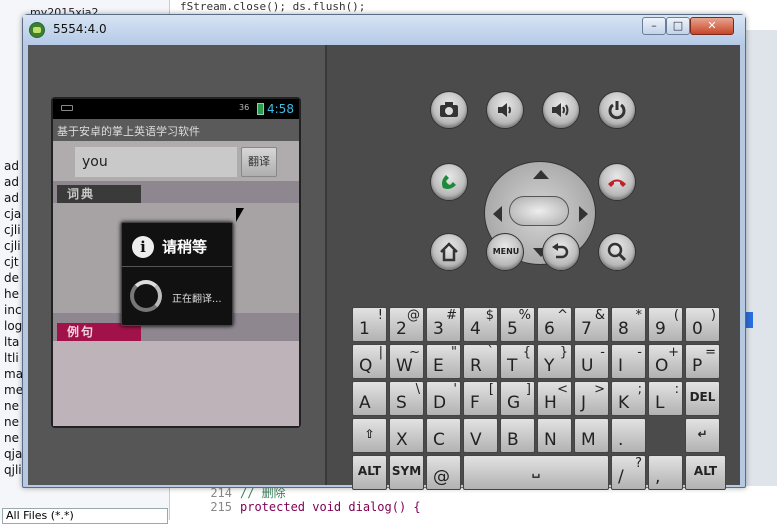 The height and width of the screenshot is (524, 777). What do you see at coordinates (449, 182) in the screenshot?
I see `call-button` at bounding box center [449, 182].